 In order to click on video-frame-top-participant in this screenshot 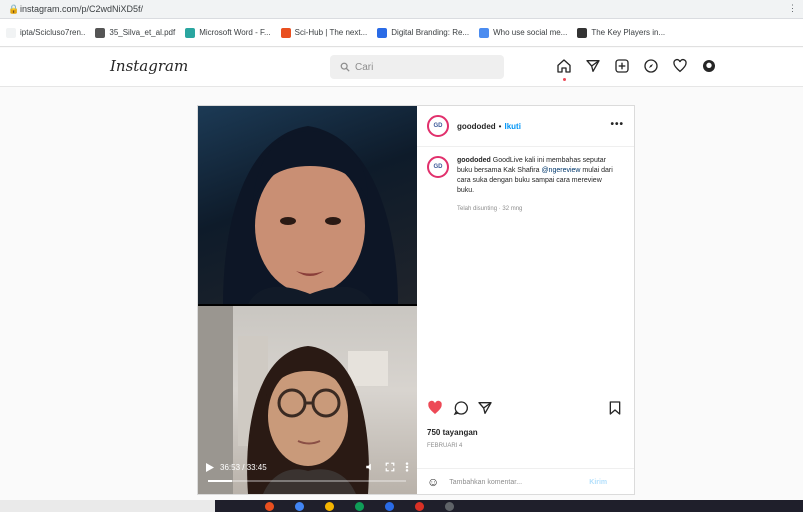, I will do `click(307, 205)`.